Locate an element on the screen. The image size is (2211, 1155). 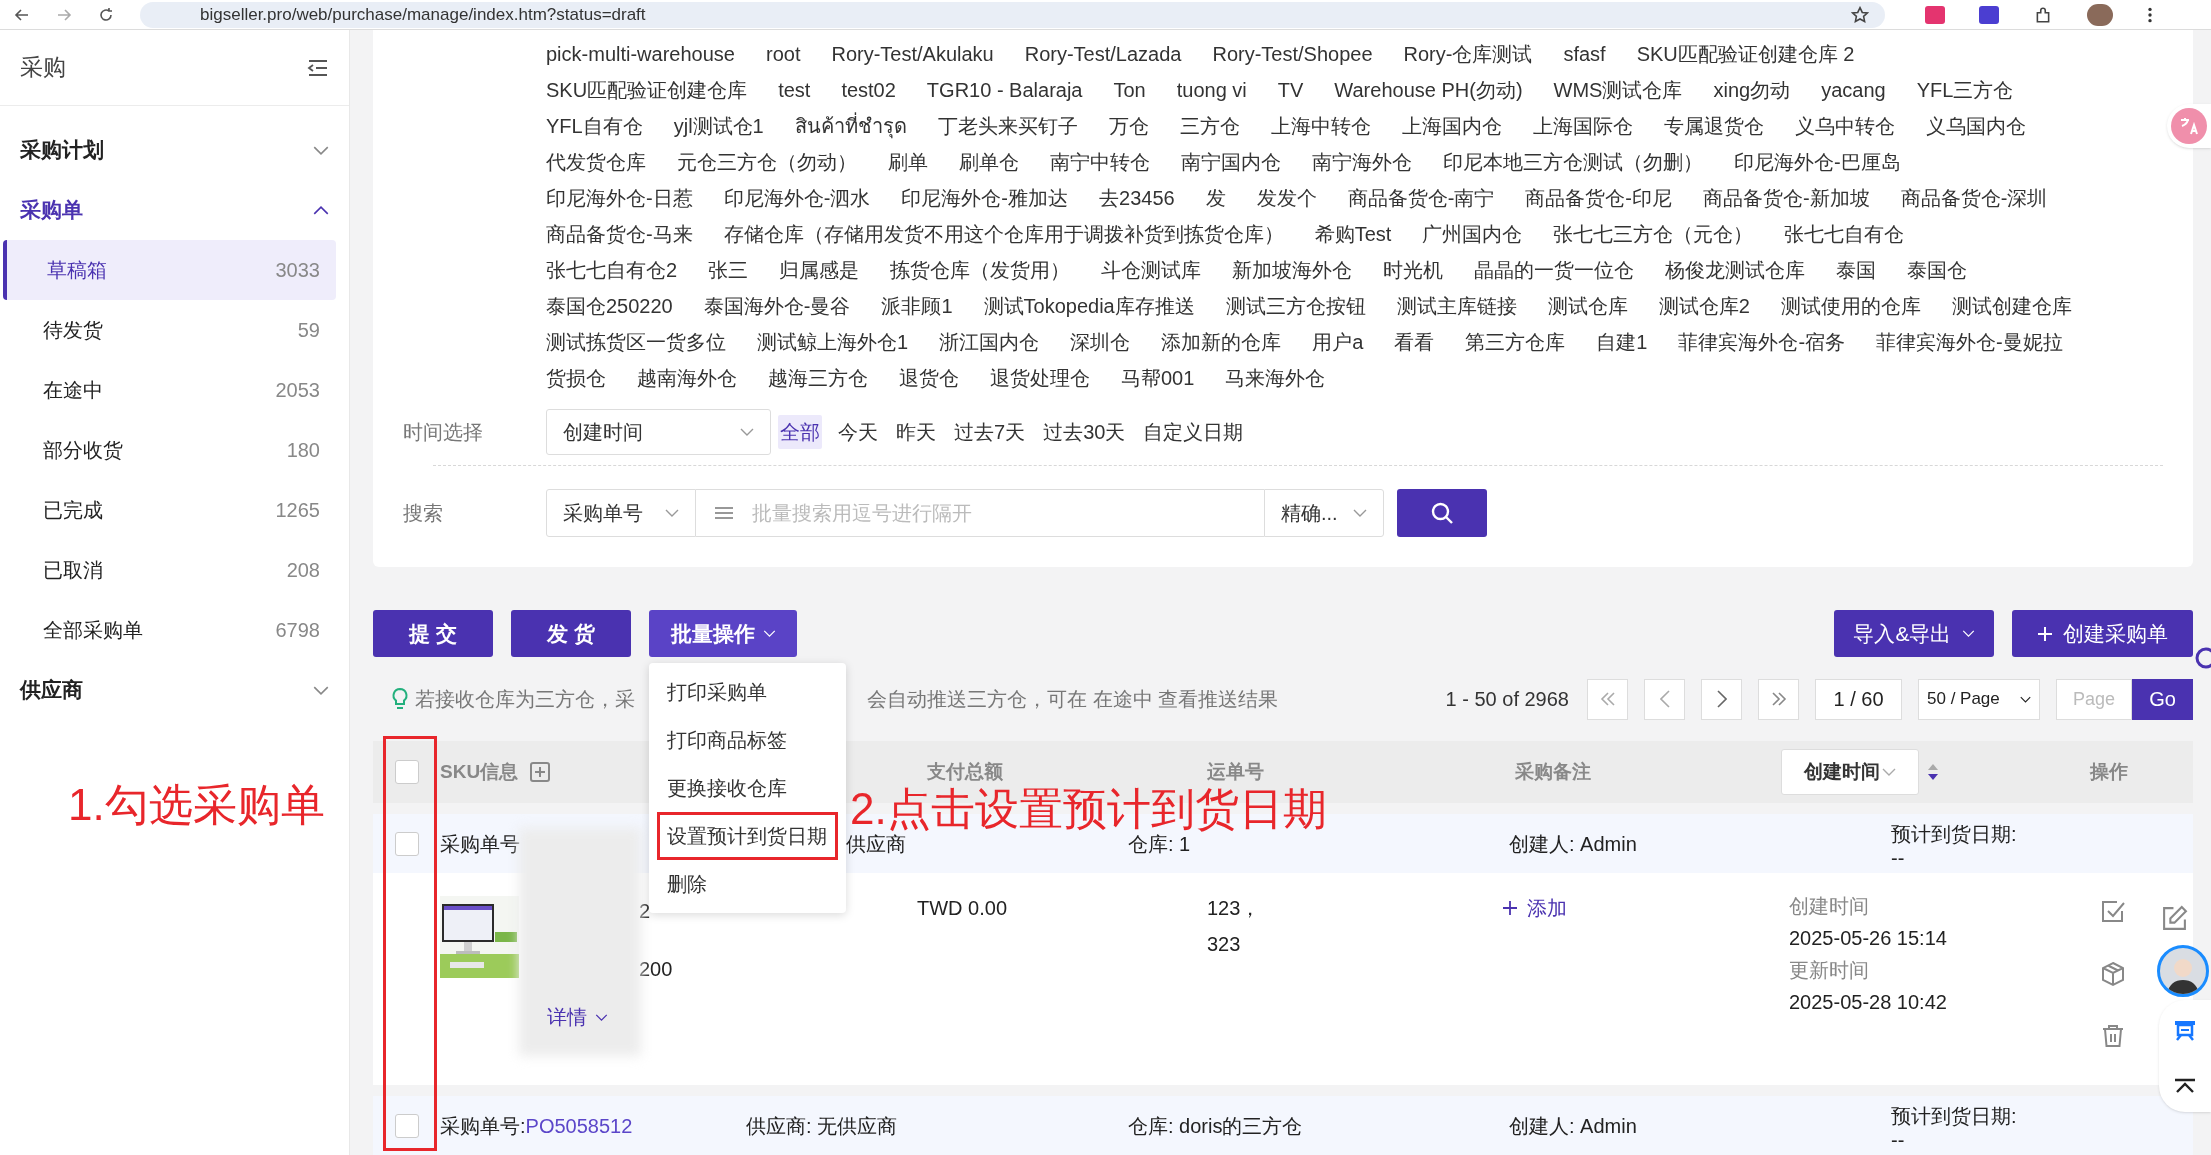
warehouse-option: 测试三方仓按钮 is located at coordinates (1295, 306).